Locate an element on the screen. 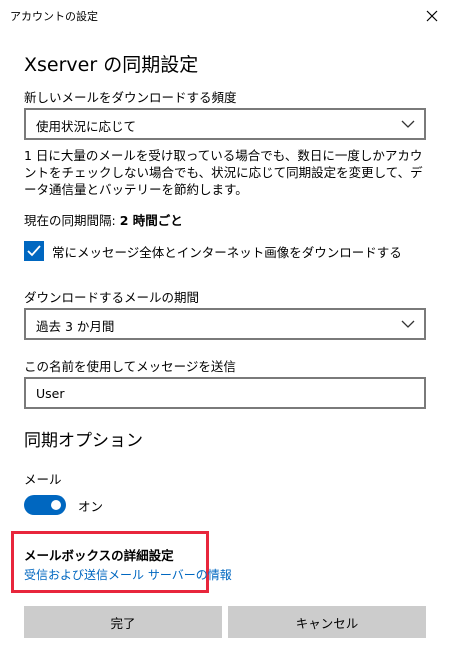 The width and height of the screenshot is (450, 649). current-sync-interval: 現在の同期間隔: 2 時間ごと is located at coordinates (103, 219).